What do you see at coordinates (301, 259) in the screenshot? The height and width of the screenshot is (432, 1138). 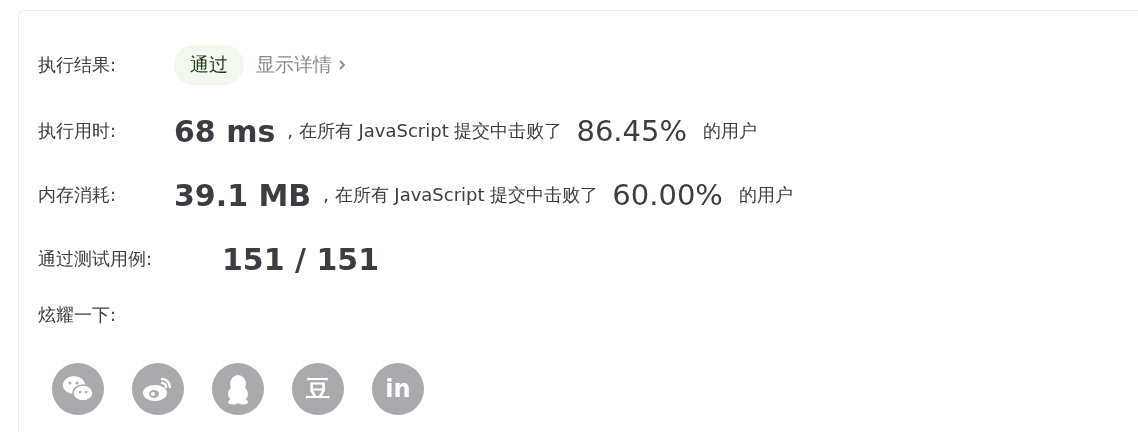 I see `test-count: 151 / 151` at bounding box center [301, 259].